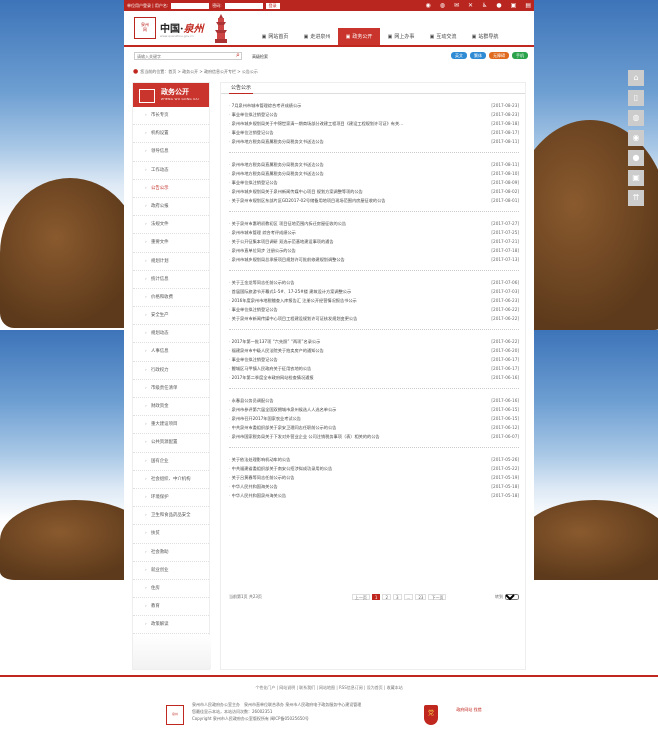 This screenshot has height=741, width=658. What do you see at coordinates (374, 182) in the screenshot?
I see `notice-row: 事业单位拟注销登记公告 [2017-08-09]` at bounding box center [374, 182].